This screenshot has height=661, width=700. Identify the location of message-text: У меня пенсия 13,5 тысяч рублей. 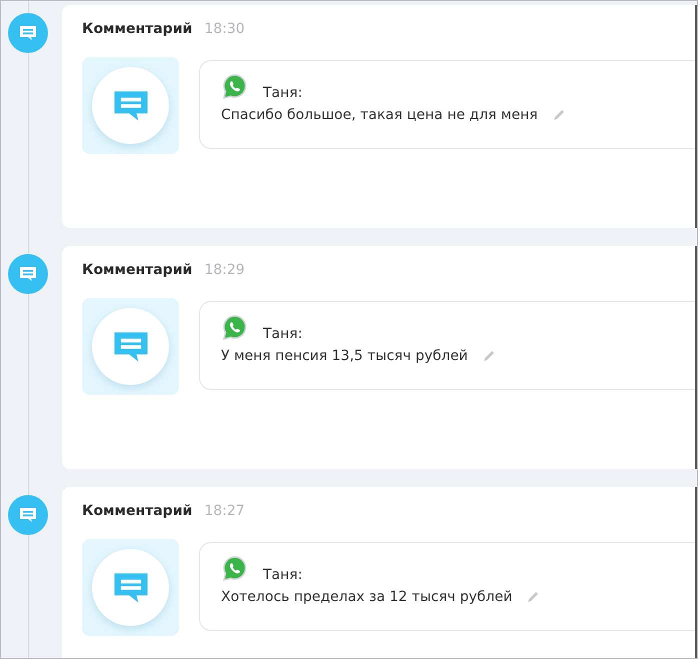
(344, 356).